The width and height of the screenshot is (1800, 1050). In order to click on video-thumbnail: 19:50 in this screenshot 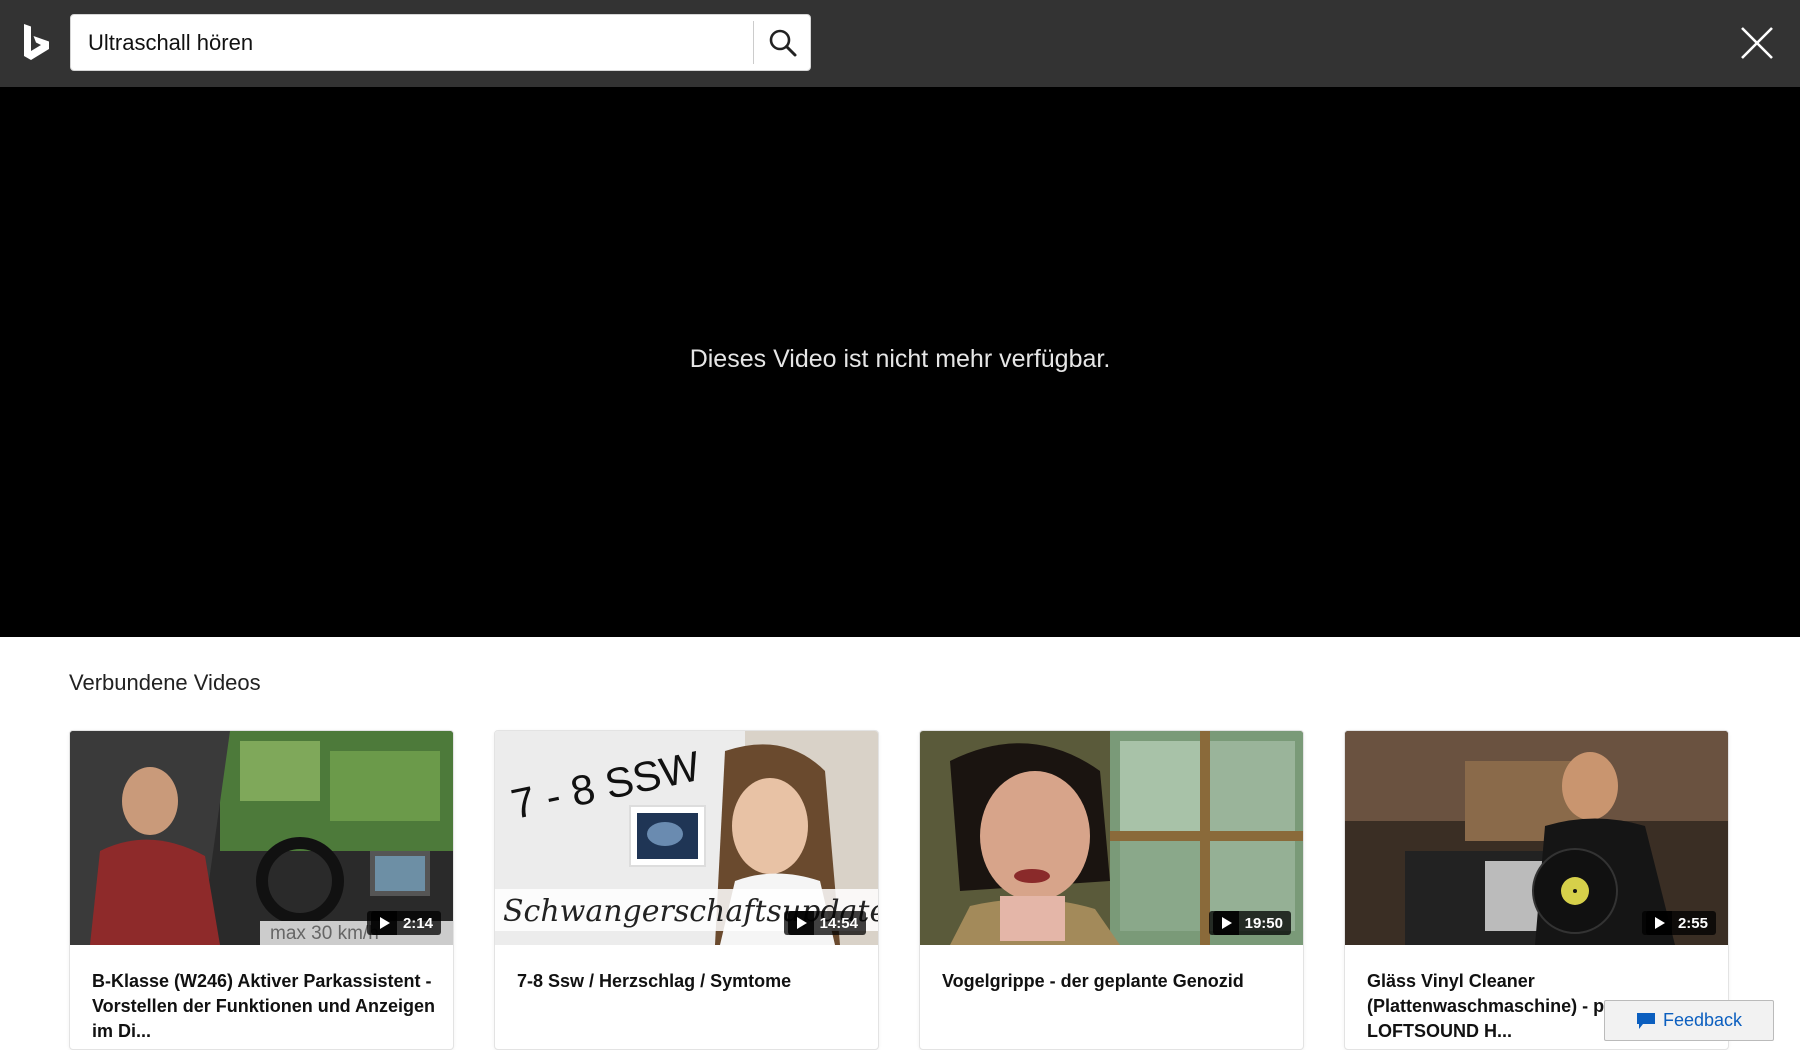, I will do `click(1111, 838)`.